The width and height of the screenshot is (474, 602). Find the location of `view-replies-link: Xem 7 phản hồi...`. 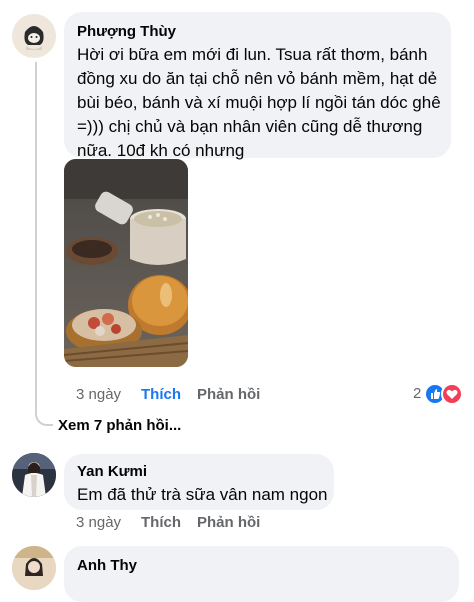

view-replies-link: Xem 7 phản hồi... is located at coordinates (119, 425).